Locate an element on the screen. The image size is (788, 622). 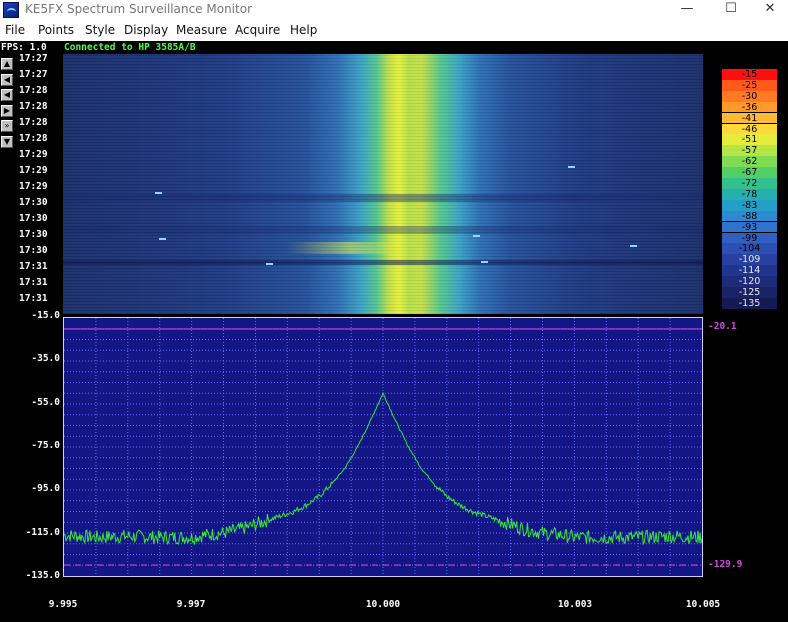
x-tick-label: 9.997 is located at coordinates (191, 604).